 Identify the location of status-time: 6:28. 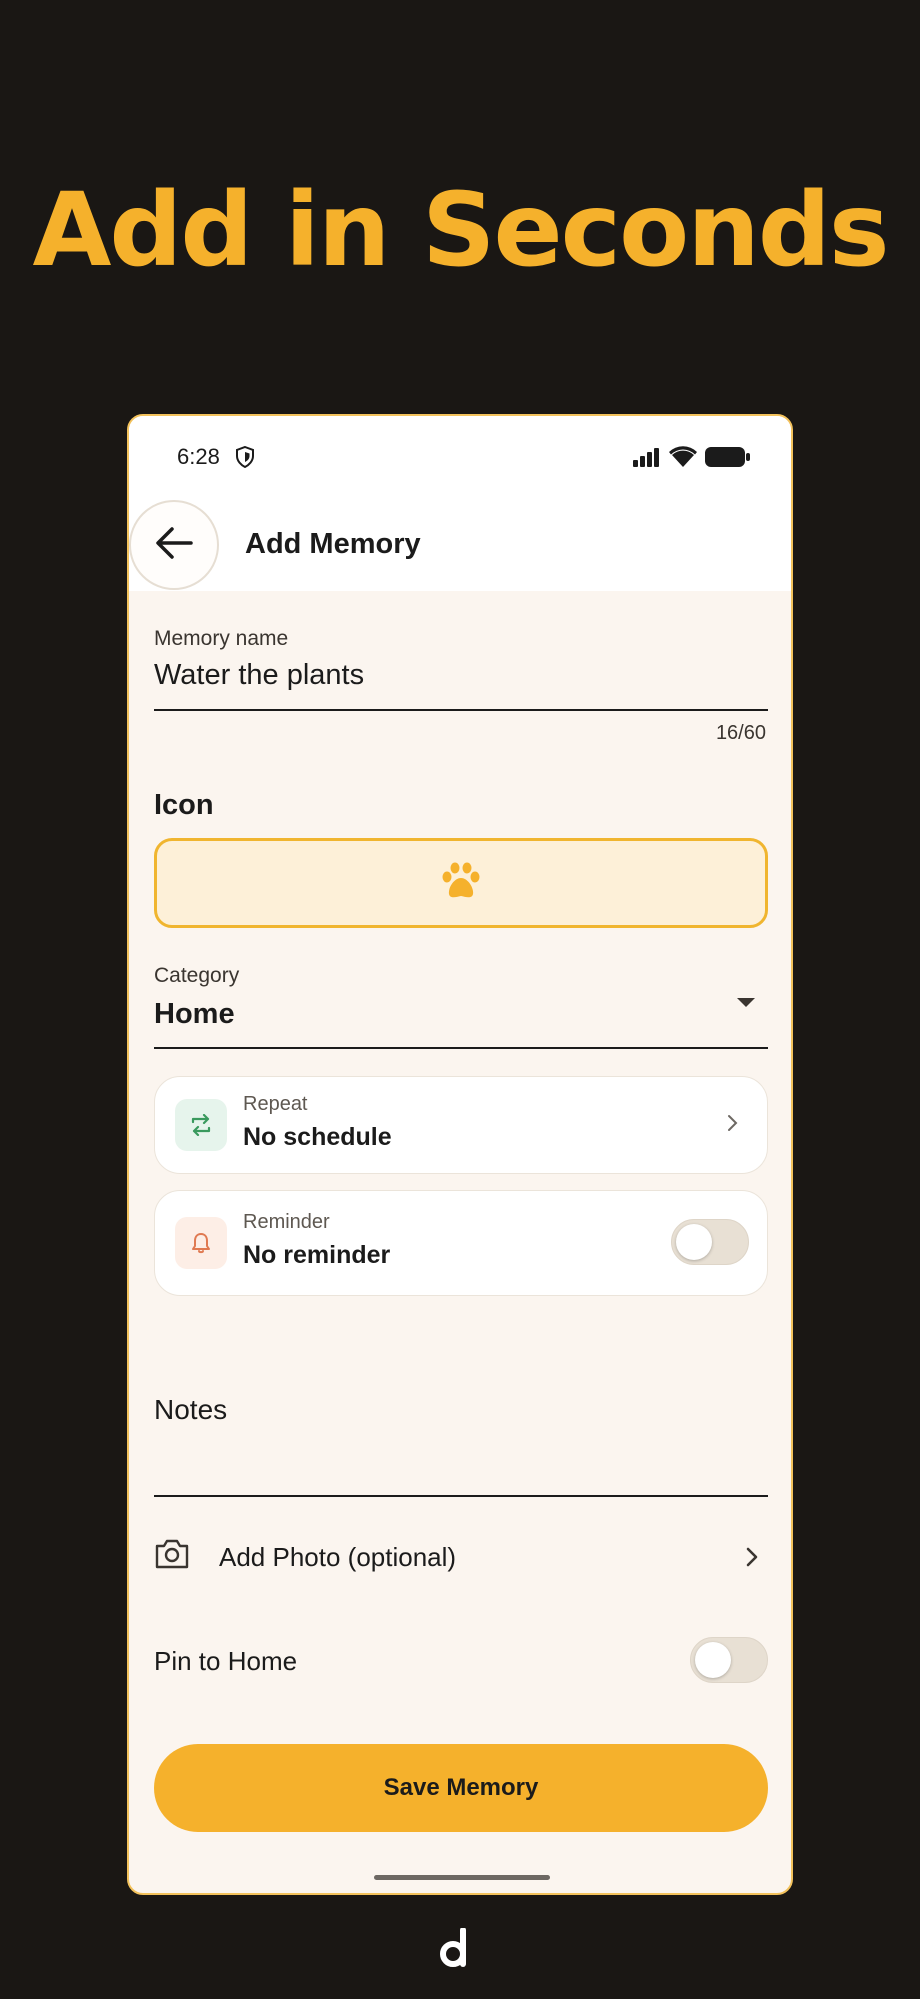
(198, 456).